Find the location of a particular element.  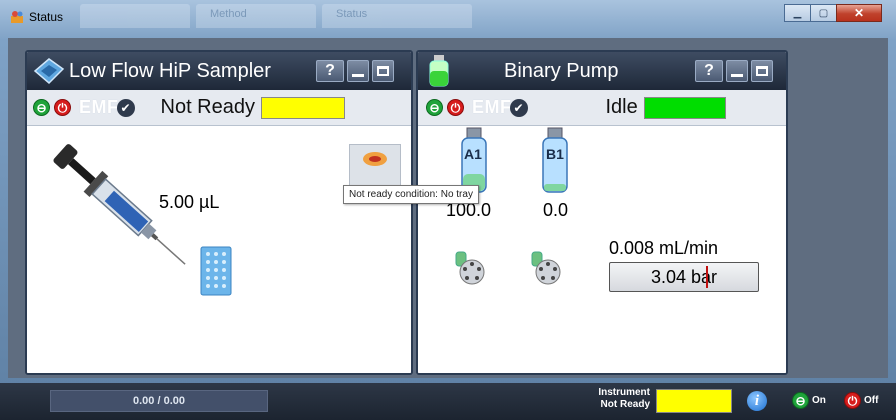

background-tabs: Method Status is located at coordinates (276, 16).